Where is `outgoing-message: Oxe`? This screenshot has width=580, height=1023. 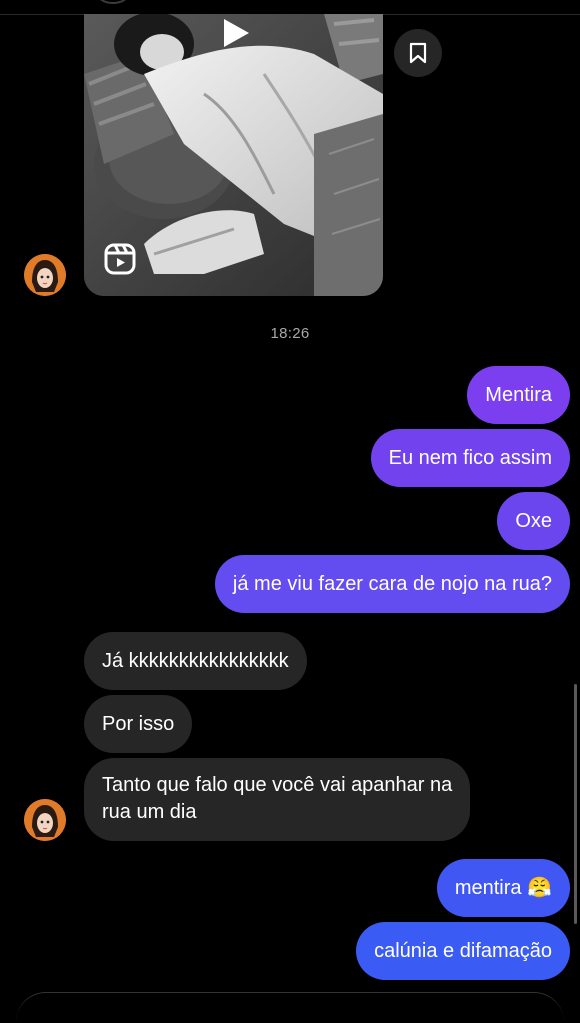 outgoing-message: Oxe is located at coordinates (533, 521).